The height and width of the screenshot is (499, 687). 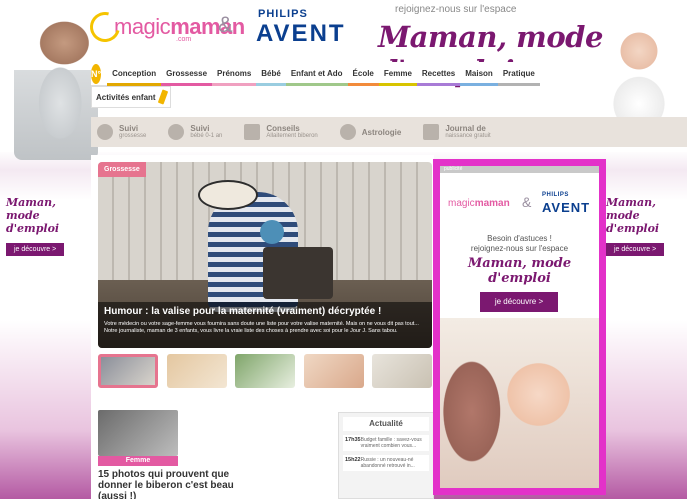 I want to click on nav-item-bebe: Bébé, so click(x=271, y=74).